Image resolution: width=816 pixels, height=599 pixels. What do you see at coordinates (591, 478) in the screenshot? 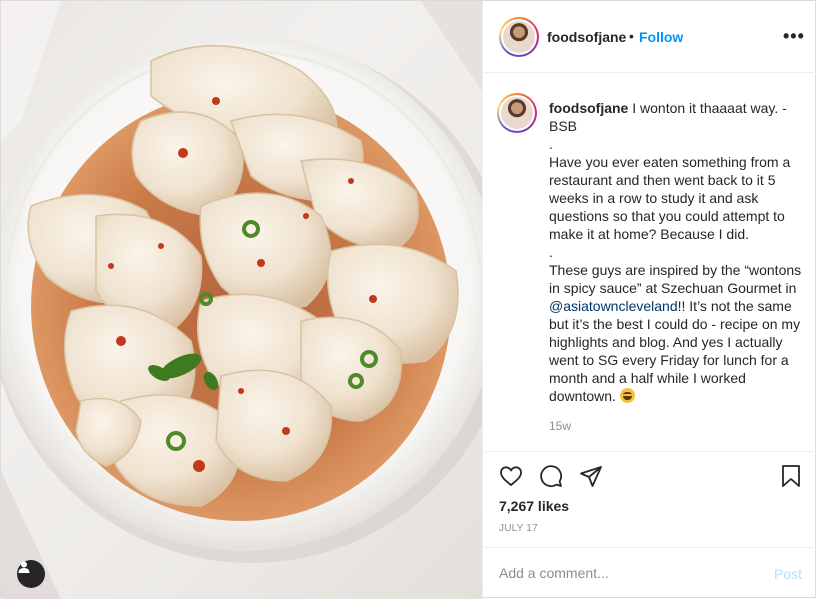
I see `share-icon` at bounding box center [591, 478].